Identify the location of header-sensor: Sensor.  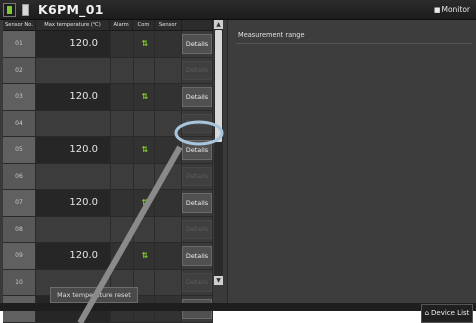
(168, 25).